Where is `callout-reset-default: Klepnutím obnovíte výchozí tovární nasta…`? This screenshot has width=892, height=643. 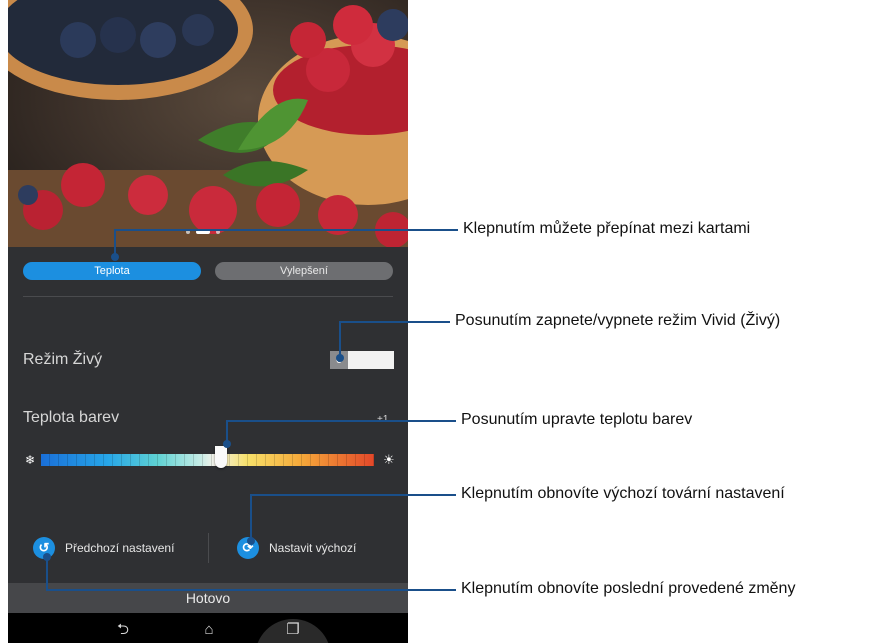 callout-reset-default: Klepnutím obnovíte výchozí tovární nasta… is located at coordinates (623, 493).